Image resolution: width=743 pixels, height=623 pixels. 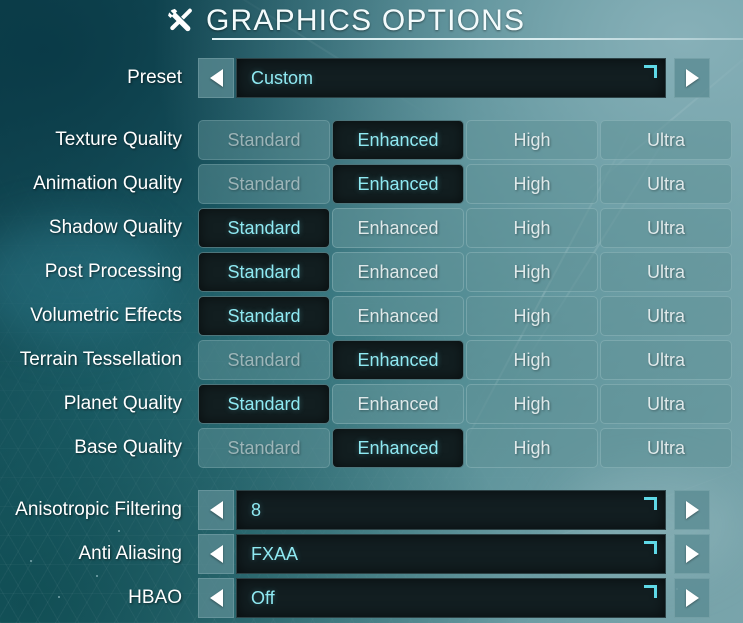 I want to click on page-header: GRAPHICS OPTIONS, so click(x=371, y=23).